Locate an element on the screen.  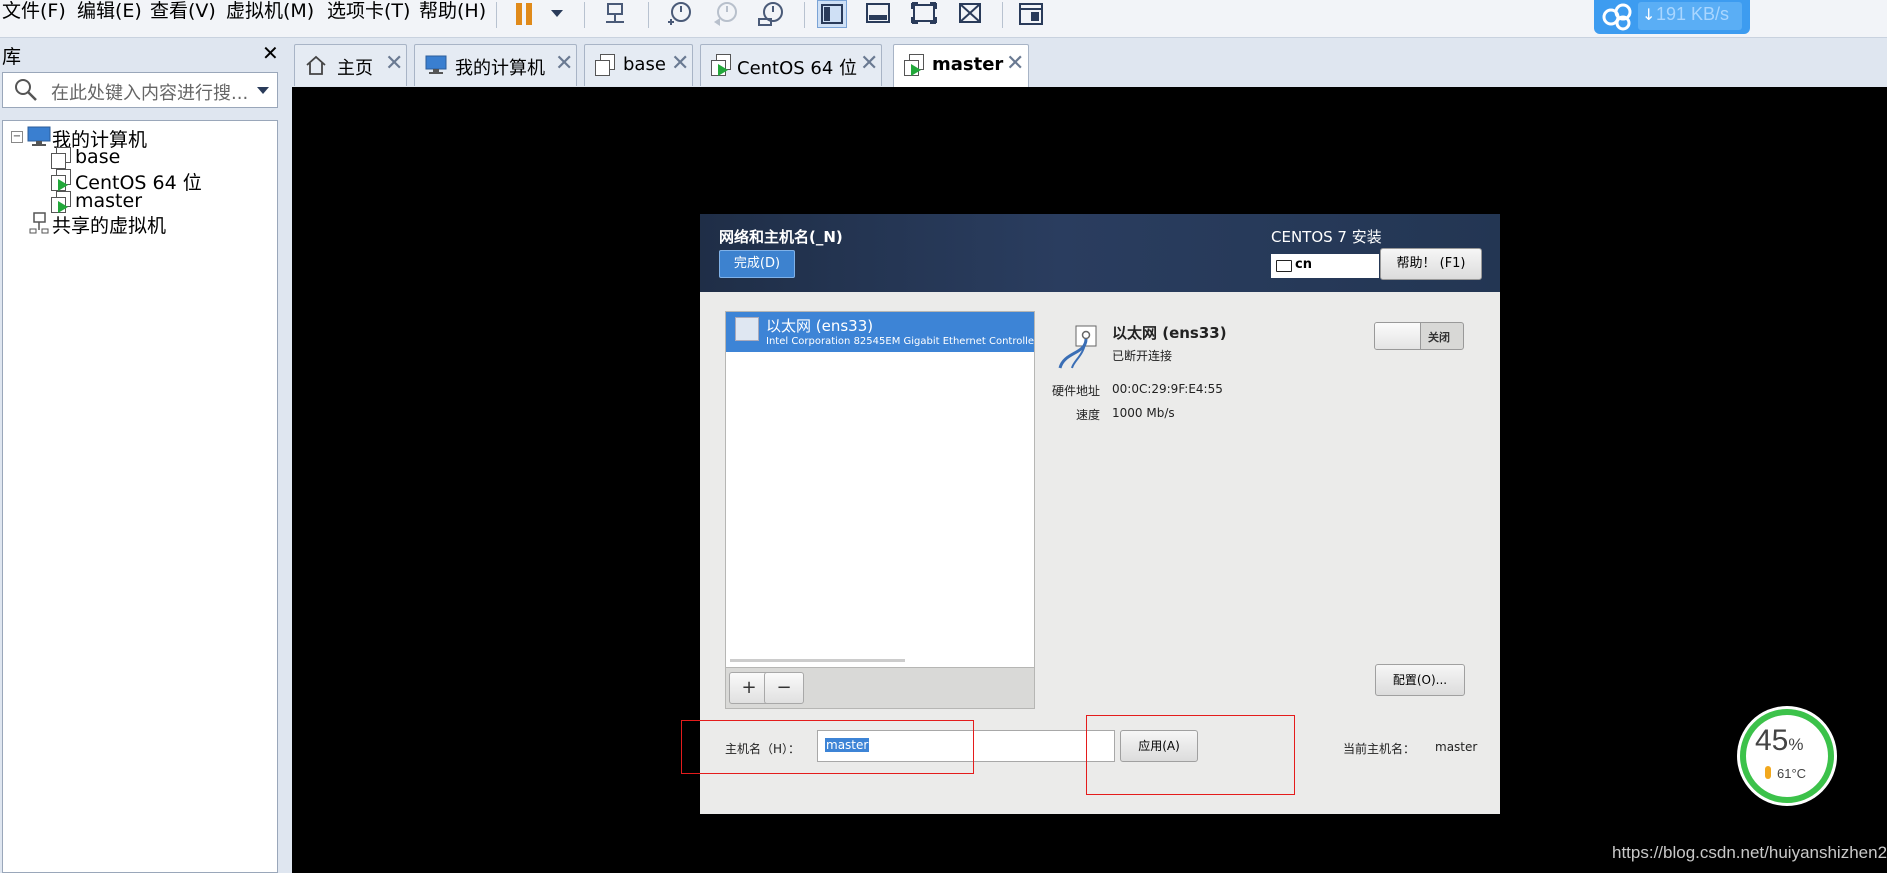
snapshot-manager-button is located at coordinates (771, 14).